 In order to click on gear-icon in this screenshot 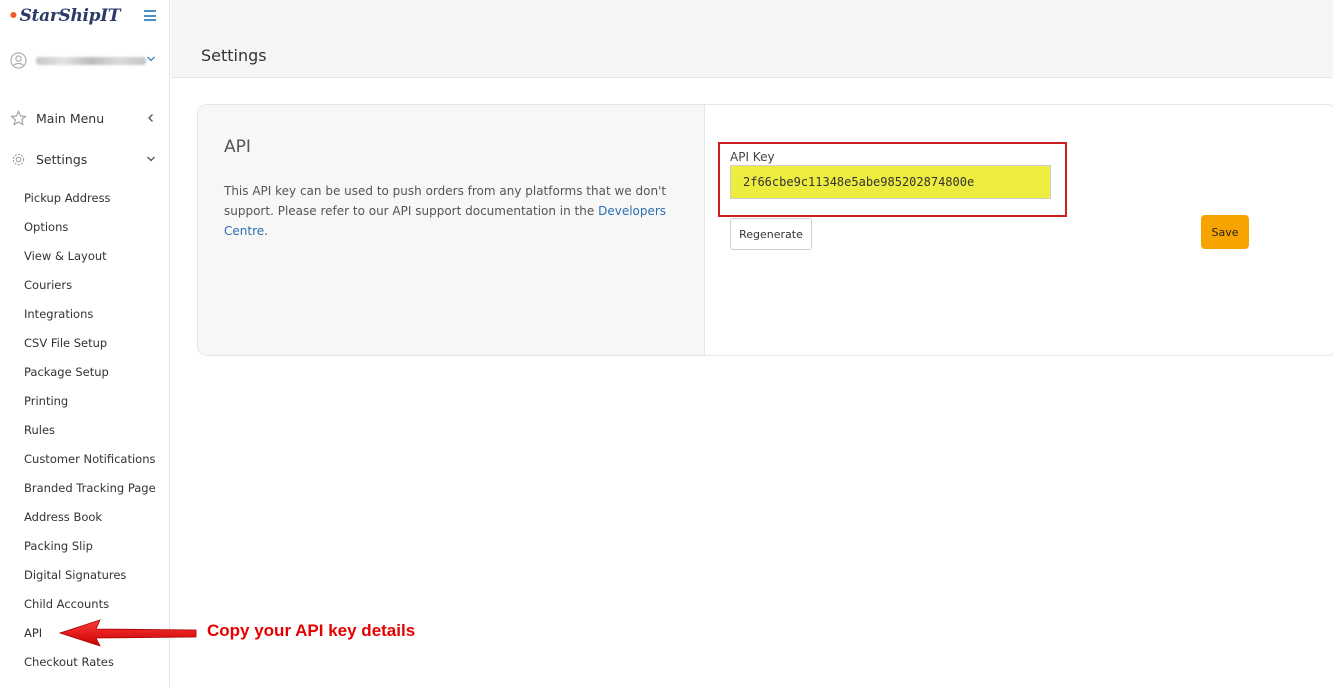, I will do `click(18, 159)`.